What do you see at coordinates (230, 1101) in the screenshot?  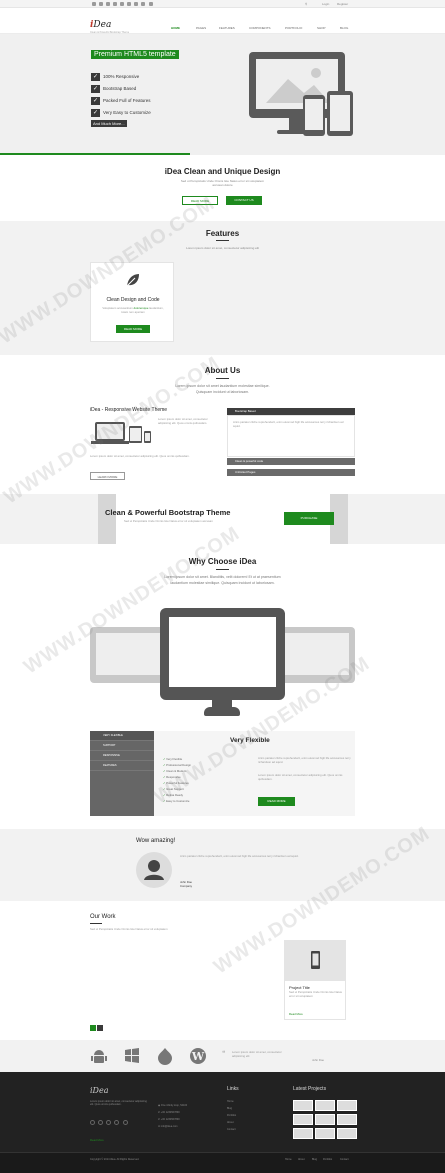 I see `footer-link: Home` at bounding box center [230, 1101].